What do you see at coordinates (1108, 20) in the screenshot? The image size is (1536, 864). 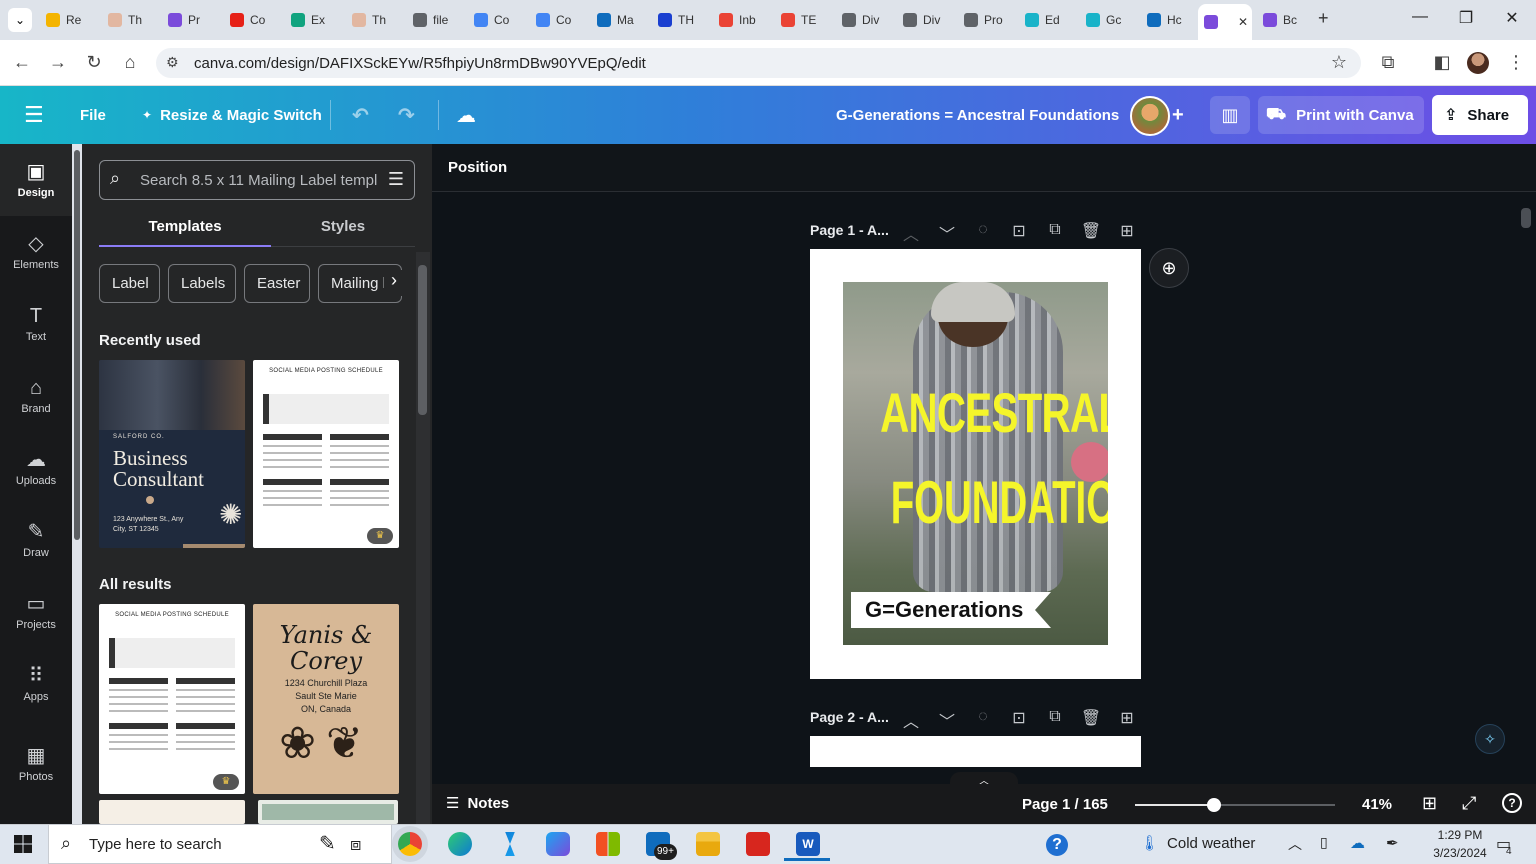 I see `browser-tab: Gc` at bounding box center [1108, 20].